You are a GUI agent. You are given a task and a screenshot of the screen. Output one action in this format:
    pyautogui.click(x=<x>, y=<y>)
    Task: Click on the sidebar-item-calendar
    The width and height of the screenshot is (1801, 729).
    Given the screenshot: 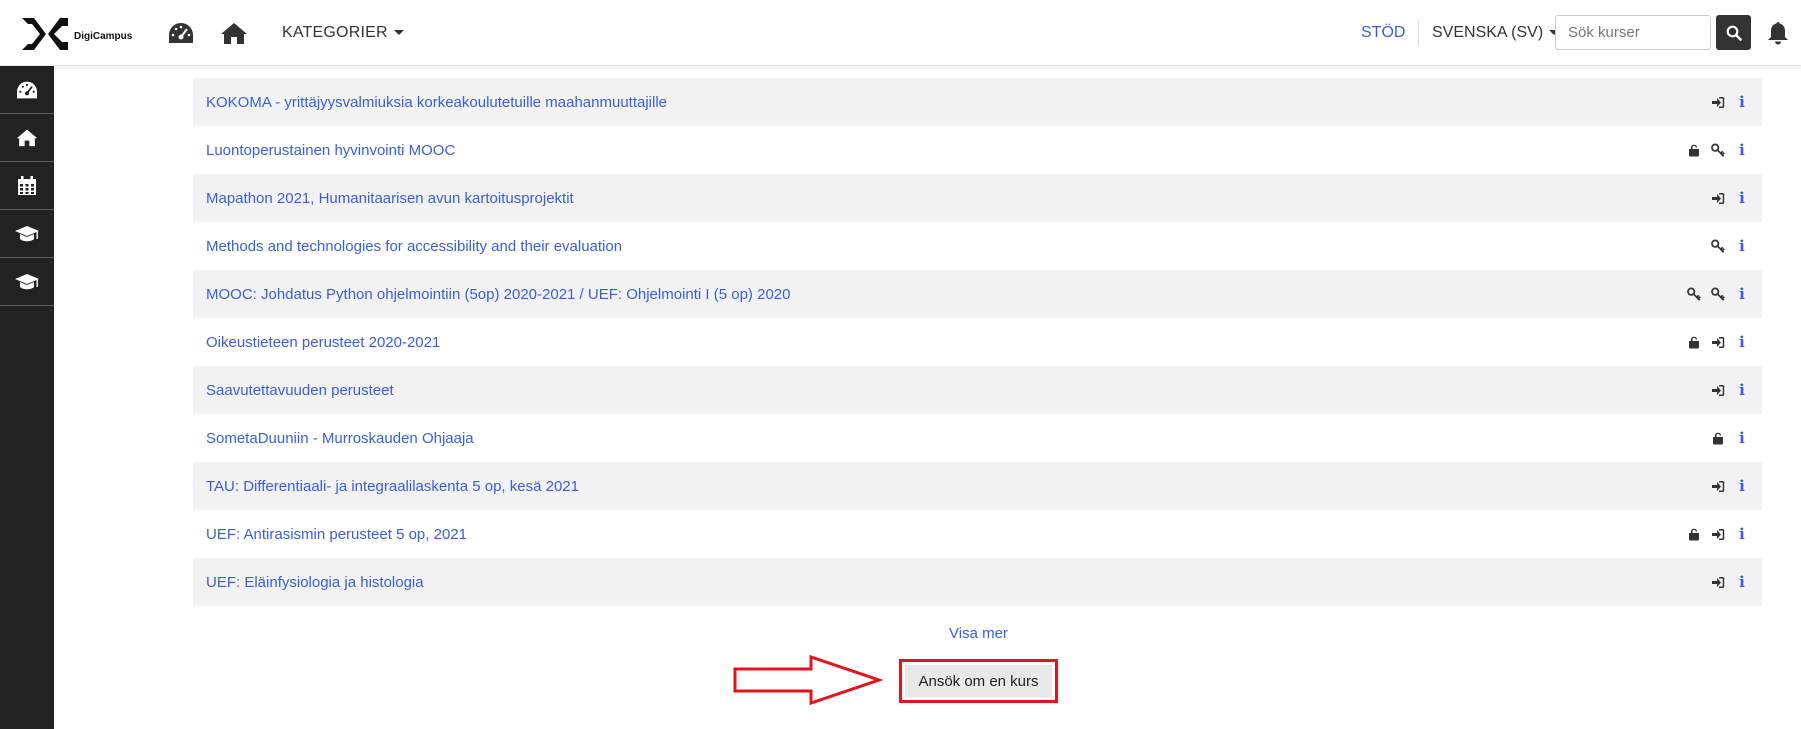 What is the action you would take?
    pyautogui.click(x=27, y=186)
    